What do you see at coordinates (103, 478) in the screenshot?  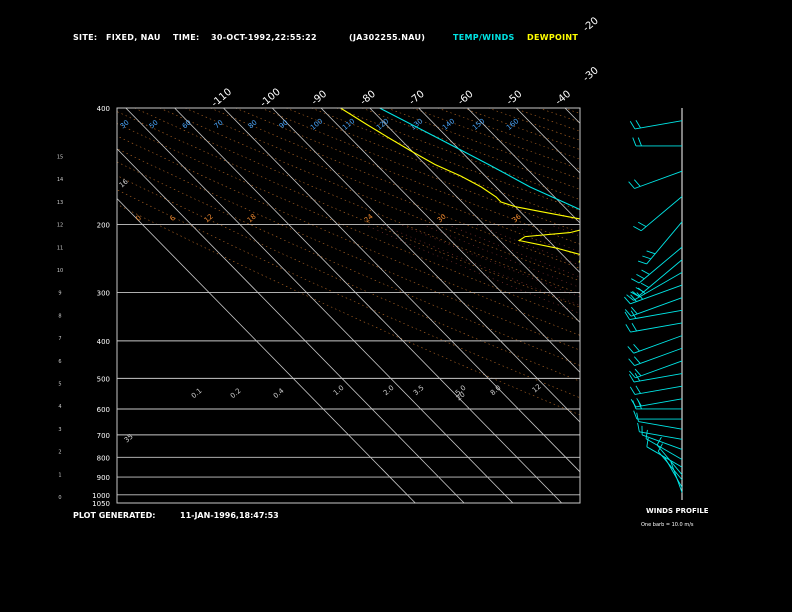 I see `pressure-tick-label: 900` at bounding box center [103, 478].